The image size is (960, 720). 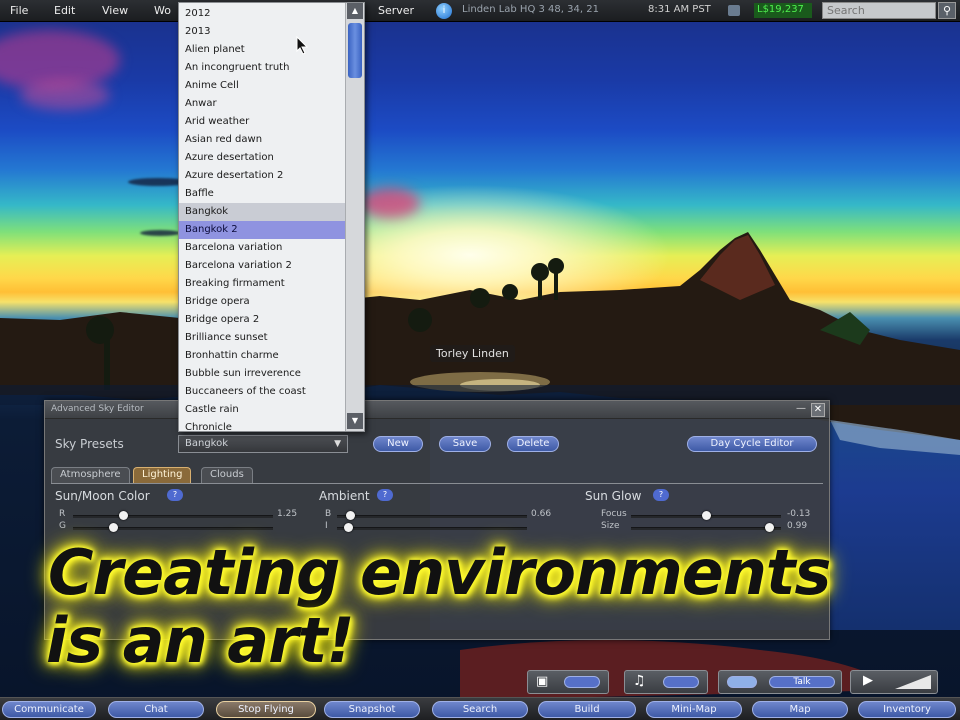 I want to click on media-play-toggle, so click(x=582, y=682).